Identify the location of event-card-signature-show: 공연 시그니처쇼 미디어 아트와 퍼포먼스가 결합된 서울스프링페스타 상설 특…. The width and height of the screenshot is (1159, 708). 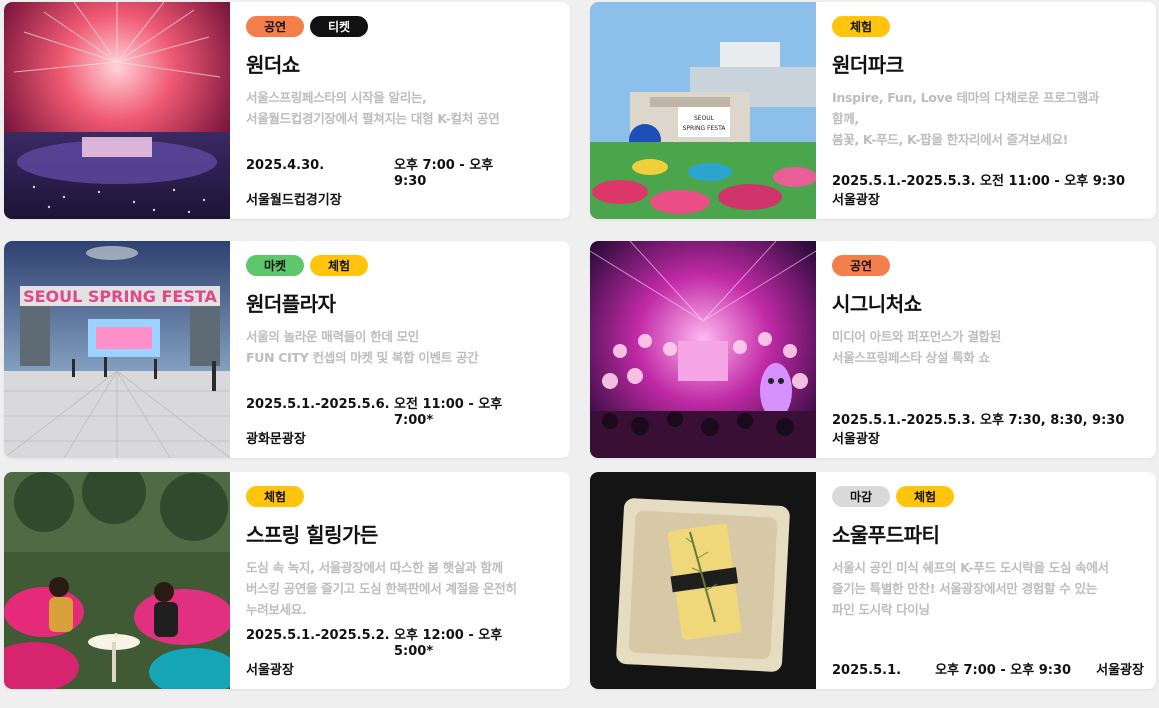
(873, 349).